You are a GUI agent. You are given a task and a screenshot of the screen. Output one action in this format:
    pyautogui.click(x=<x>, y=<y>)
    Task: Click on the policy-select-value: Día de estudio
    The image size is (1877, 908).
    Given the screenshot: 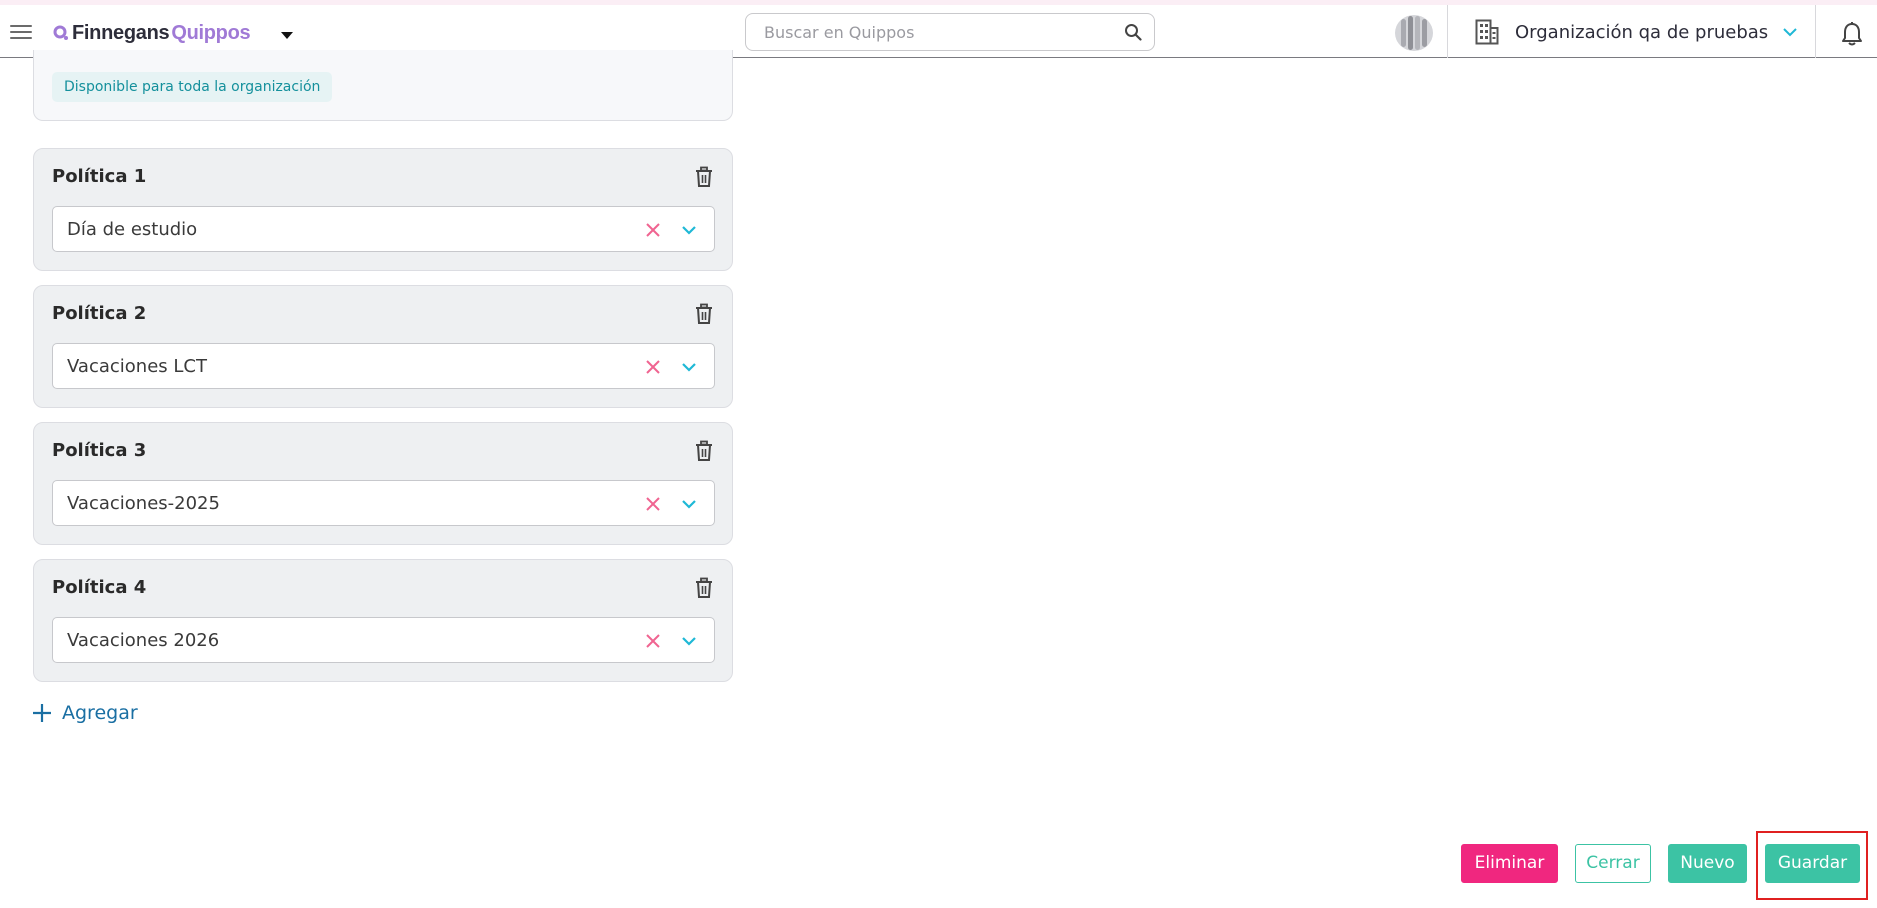 What is the action you would take?
    pyautogui.click(x=132, y=229)
    